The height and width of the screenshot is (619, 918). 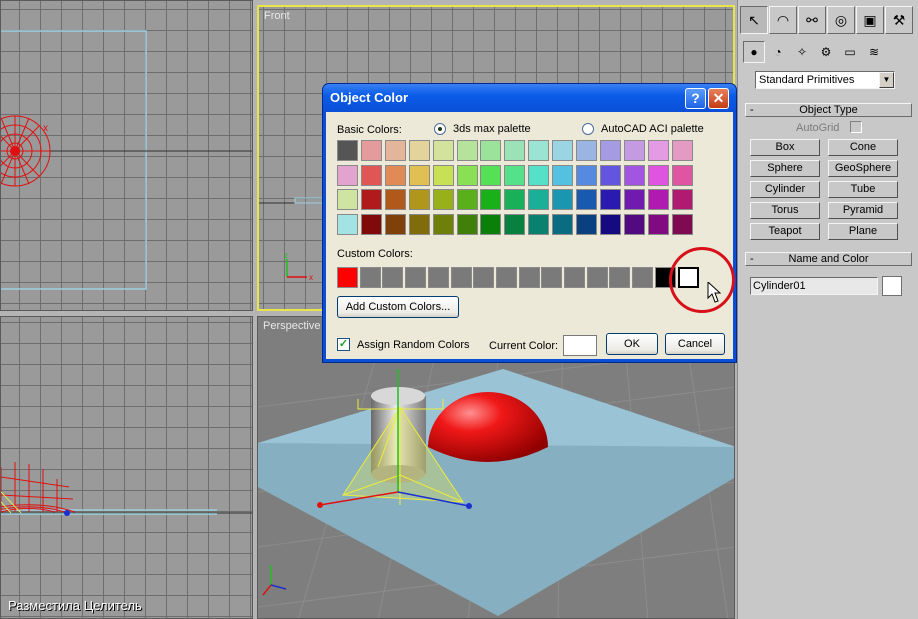 I want to click on cameras-button: ⚙, so click(x=826, y=52).